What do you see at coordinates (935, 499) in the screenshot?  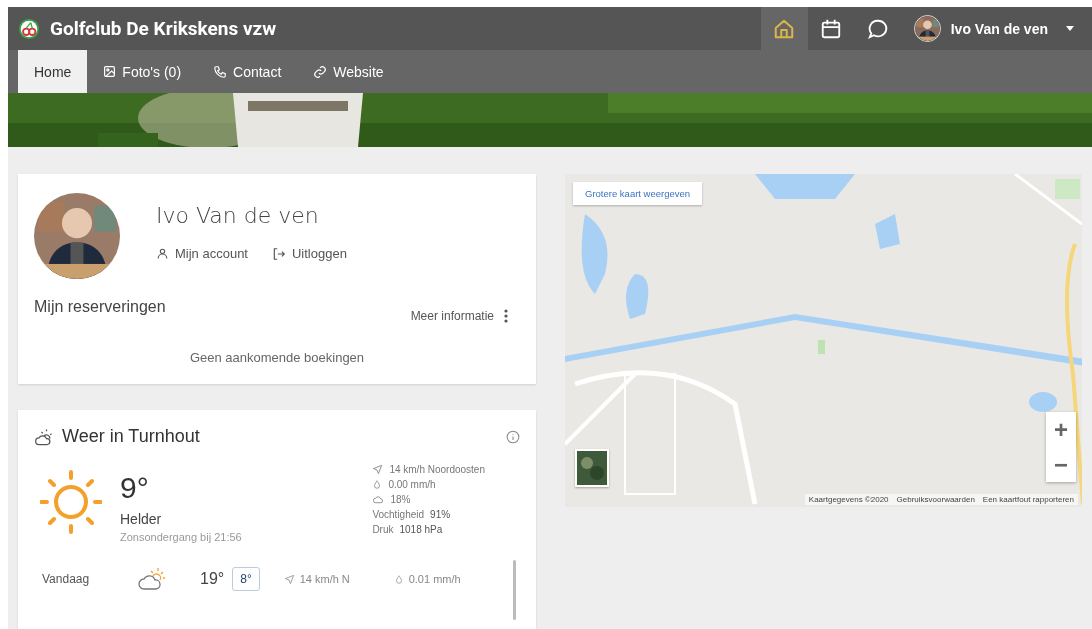 I see `map-attribution-link: Gebruiksvoorwaarden` at bounding box center [935, 499].